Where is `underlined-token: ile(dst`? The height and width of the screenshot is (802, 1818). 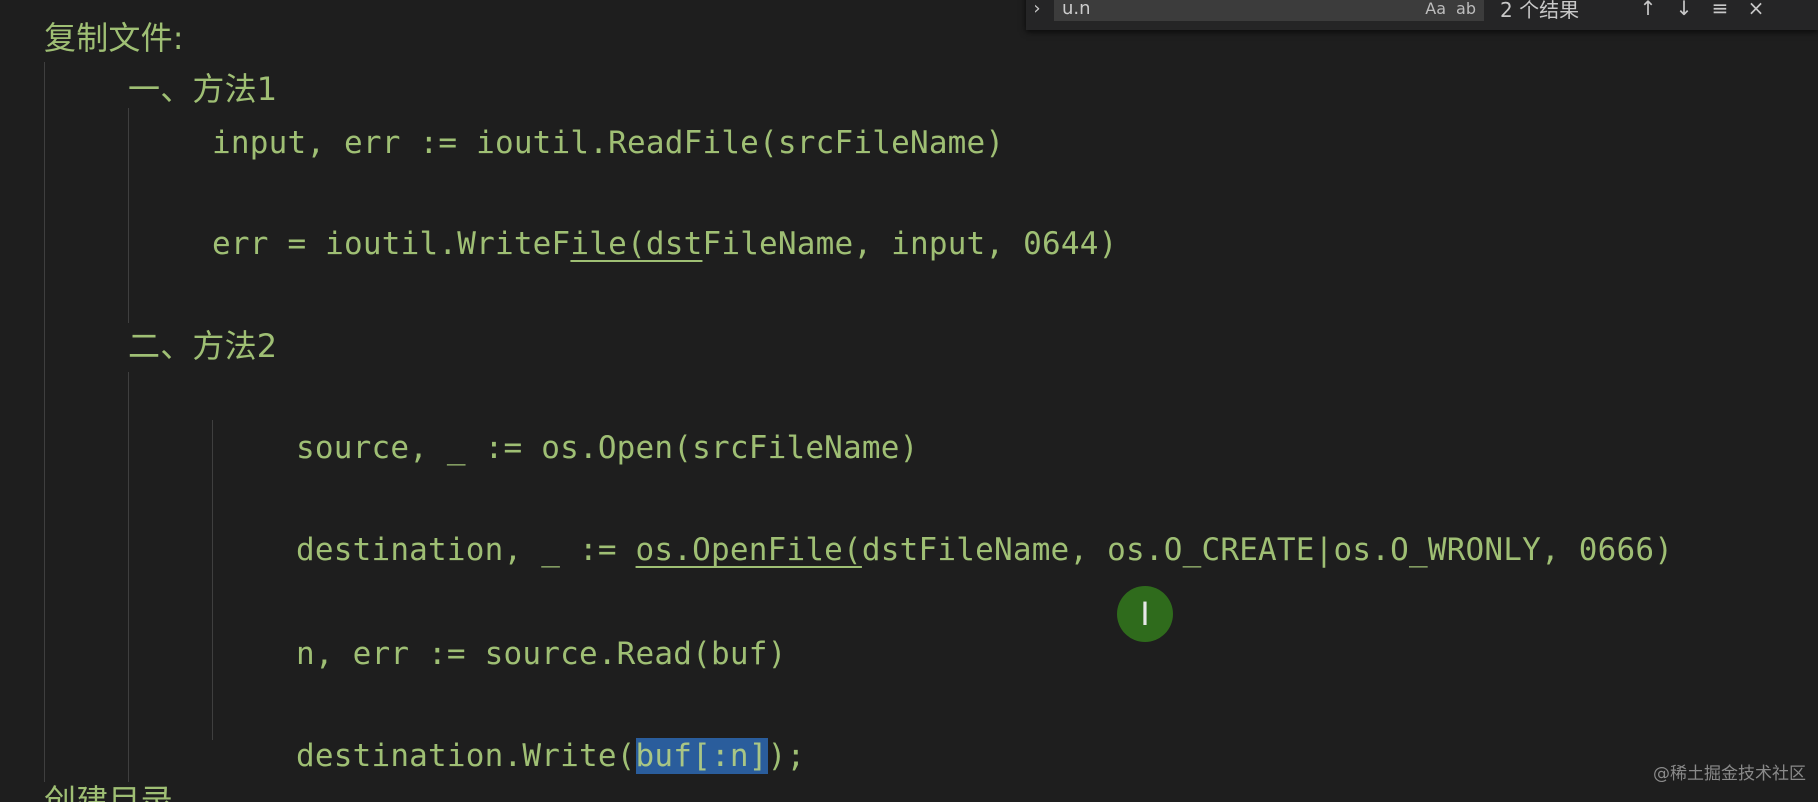
underlined-token: ile(dst is located at coordinates (636, 244).